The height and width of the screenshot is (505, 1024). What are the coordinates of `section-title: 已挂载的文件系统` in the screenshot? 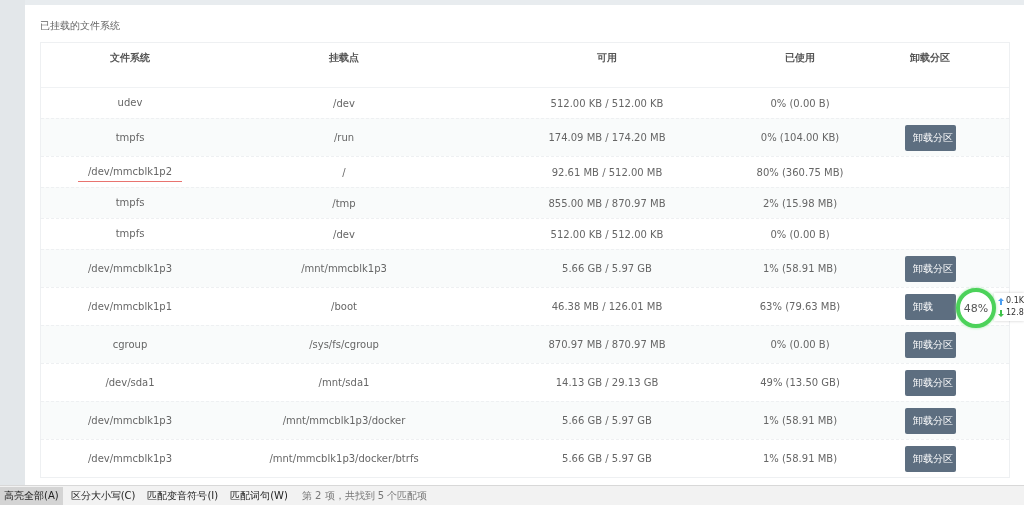 It's located at (80, 26).